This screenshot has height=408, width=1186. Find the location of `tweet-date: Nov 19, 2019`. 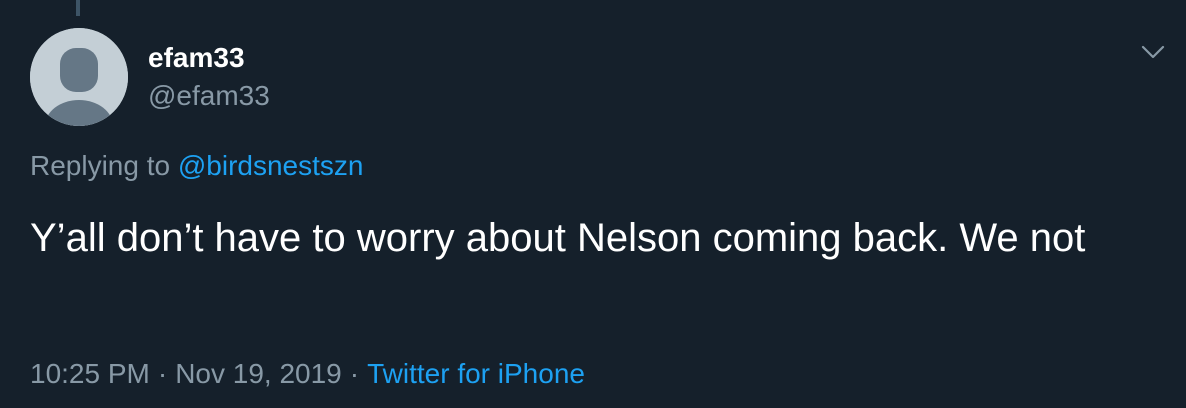

tweet-date: Nov 19, 2019 is located at coordinates (258, 373).